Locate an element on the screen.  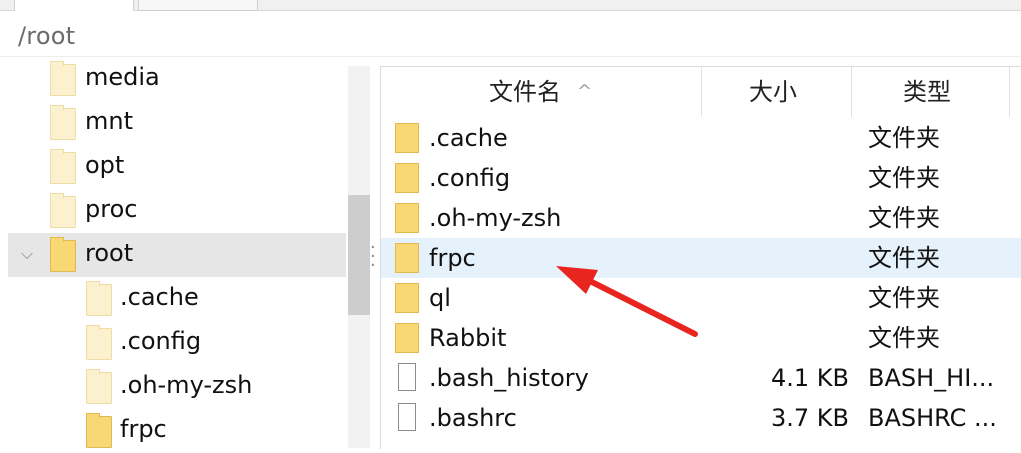
annotation-arrow-icon is located at coordinates (627, 301).